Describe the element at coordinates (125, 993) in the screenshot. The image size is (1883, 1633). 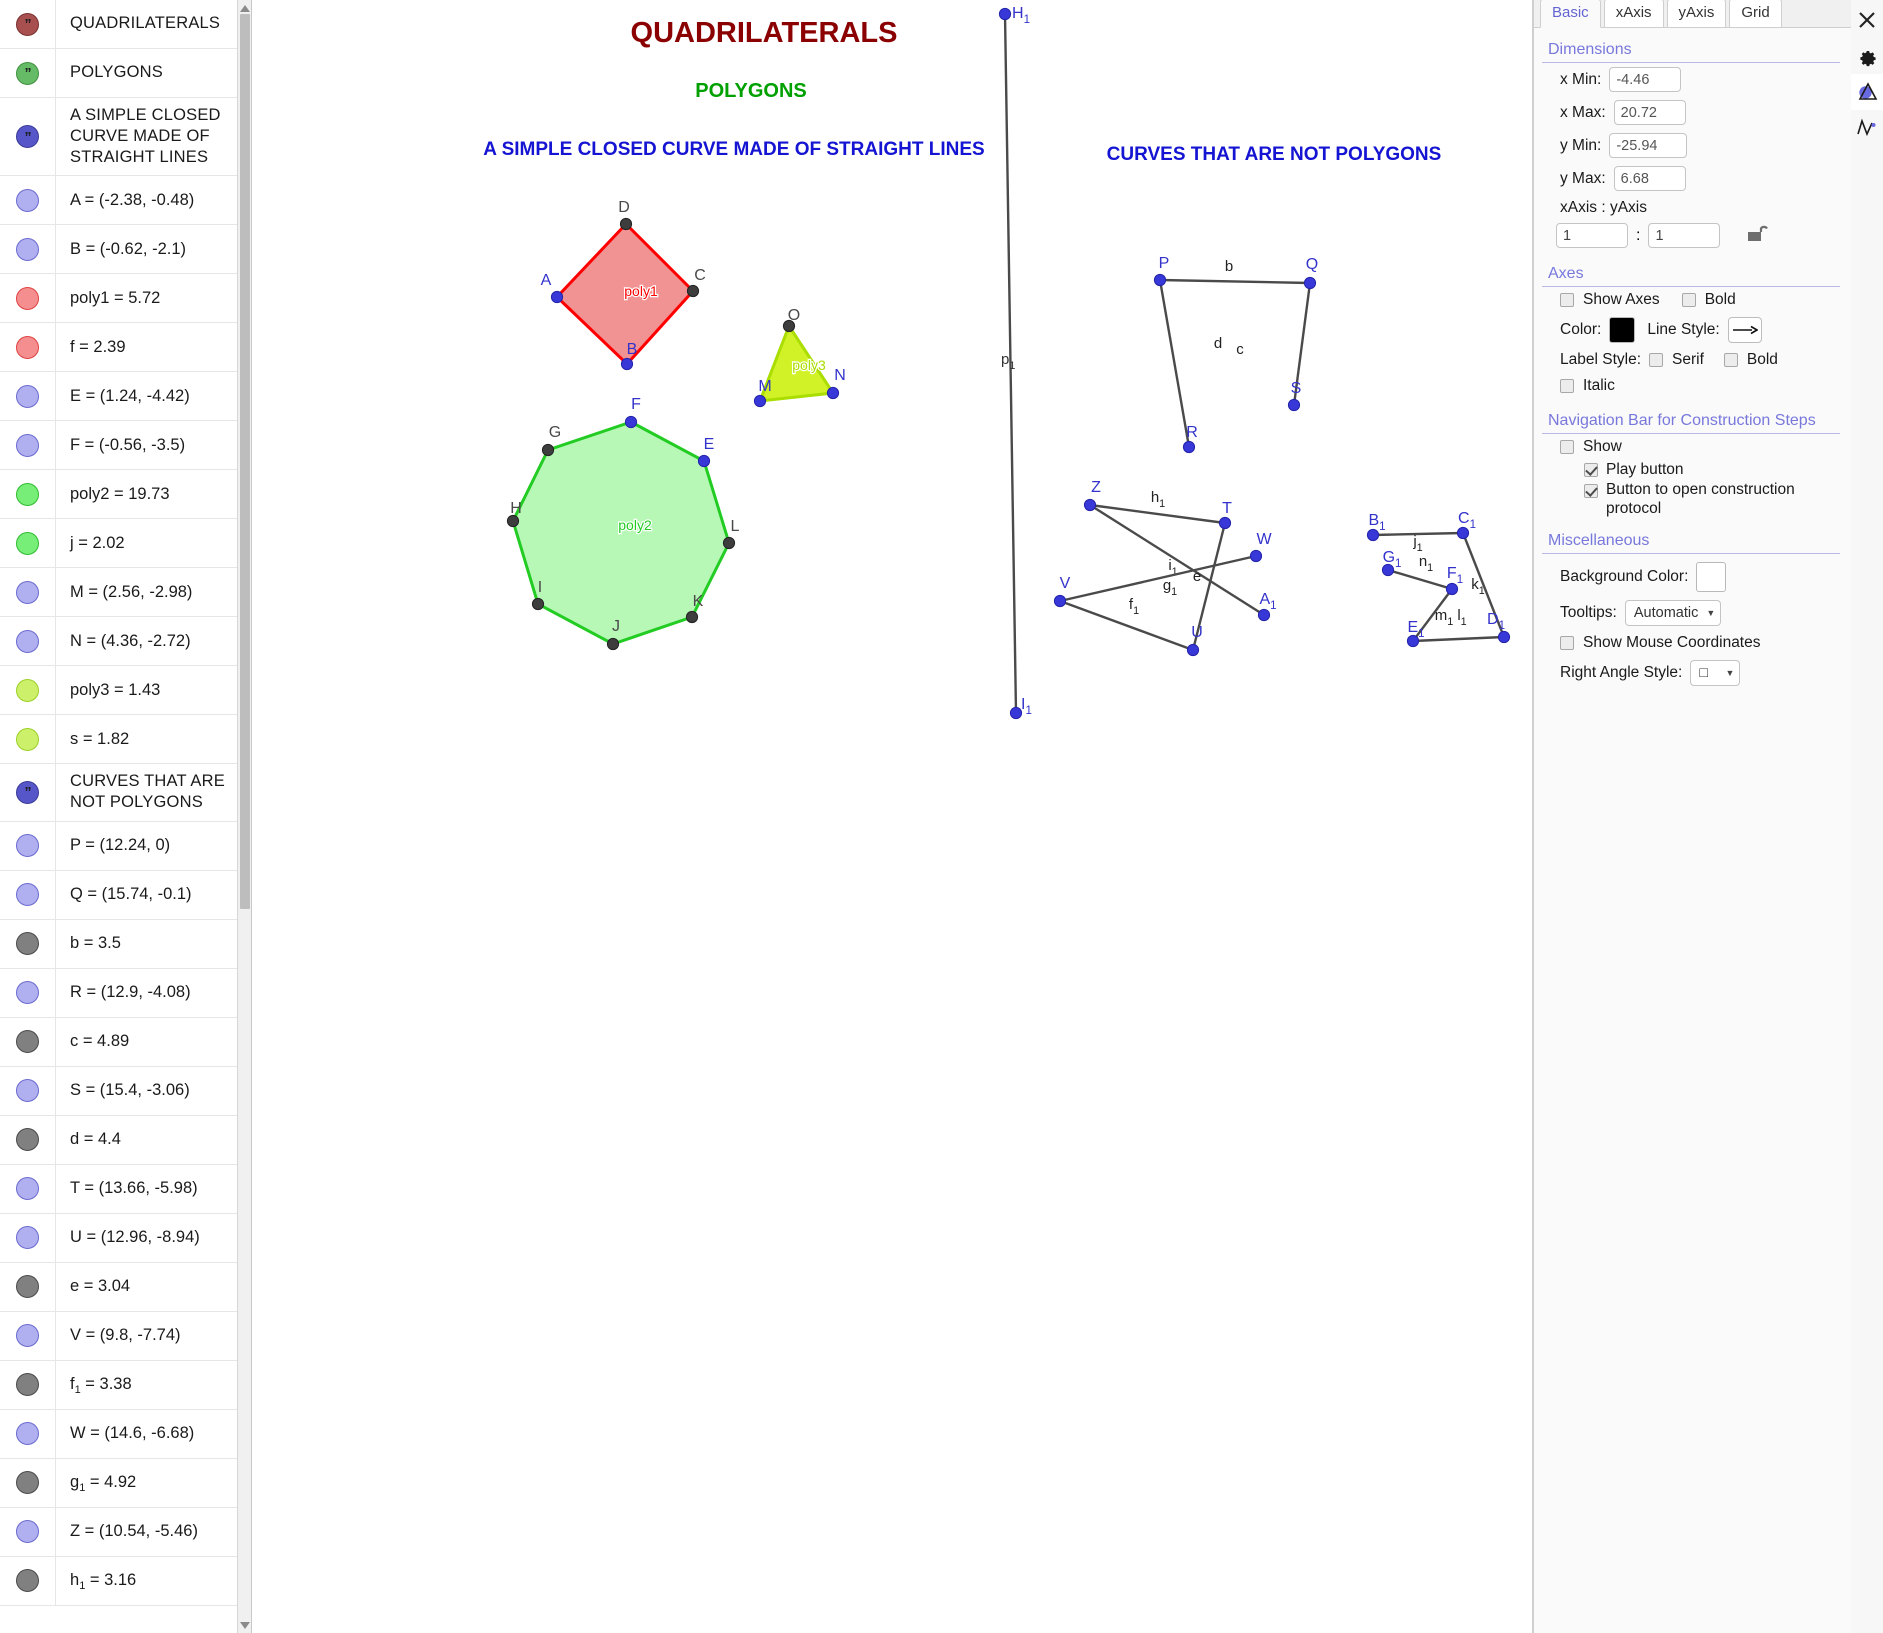
I see `algebra-row: R = (12.9, -4.08)` at that location.